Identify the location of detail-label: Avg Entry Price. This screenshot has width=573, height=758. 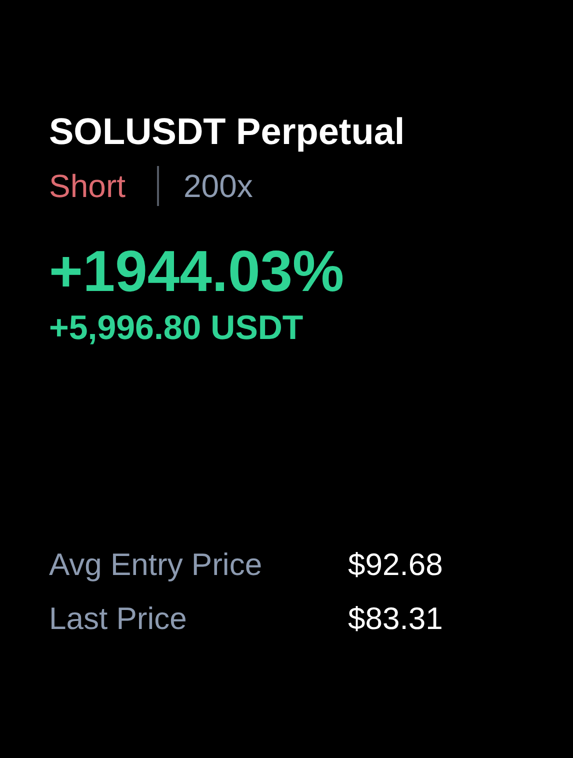
(156, 565).